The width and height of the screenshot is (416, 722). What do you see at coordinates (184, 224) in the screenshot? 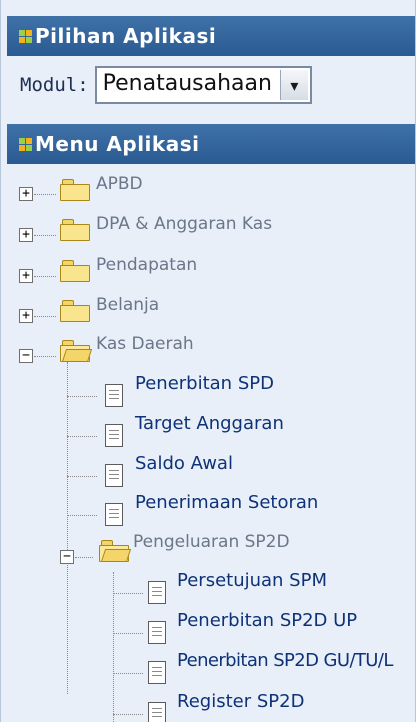
I see `tree-label-dpa: DPA & Anggaran Kas` at bounding box center [184, 224].